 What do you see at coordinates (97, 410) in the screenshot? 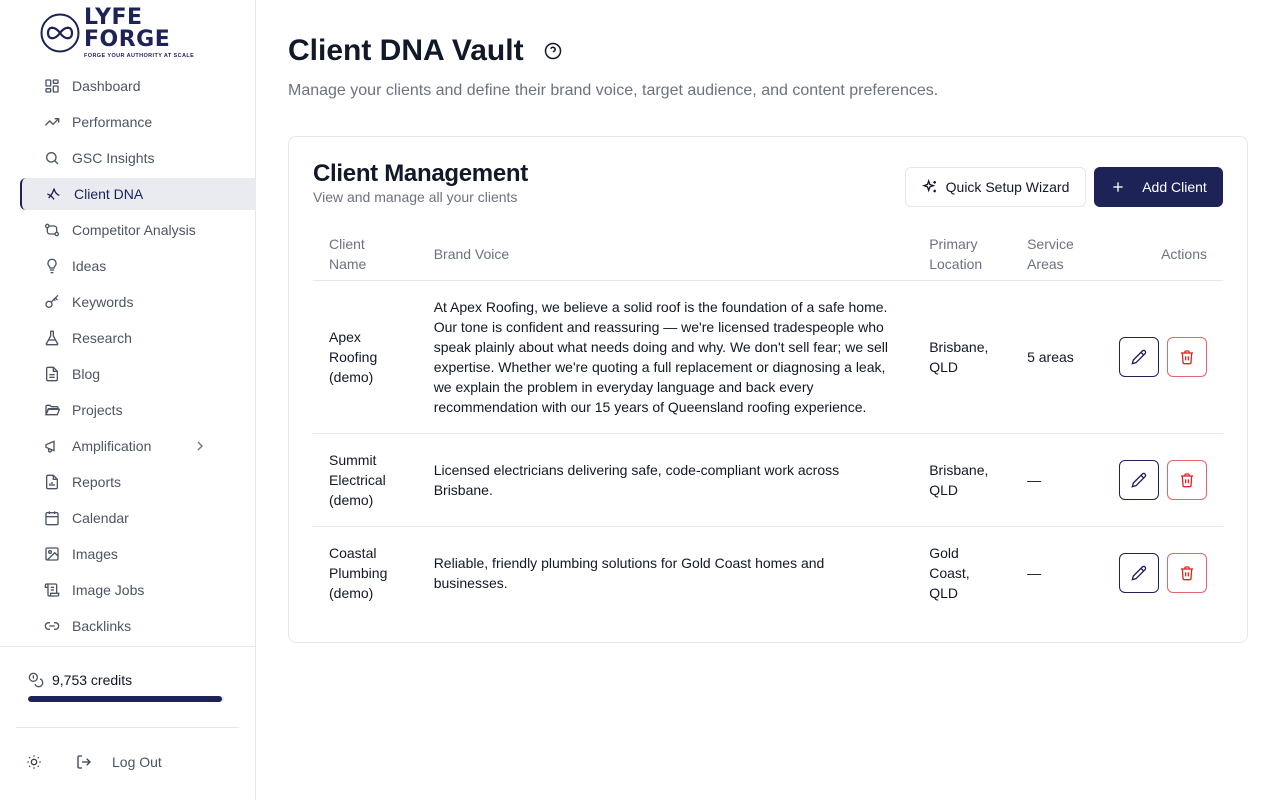
I see `sidebar-item-label: Projects` at bounding box center [97, 410].